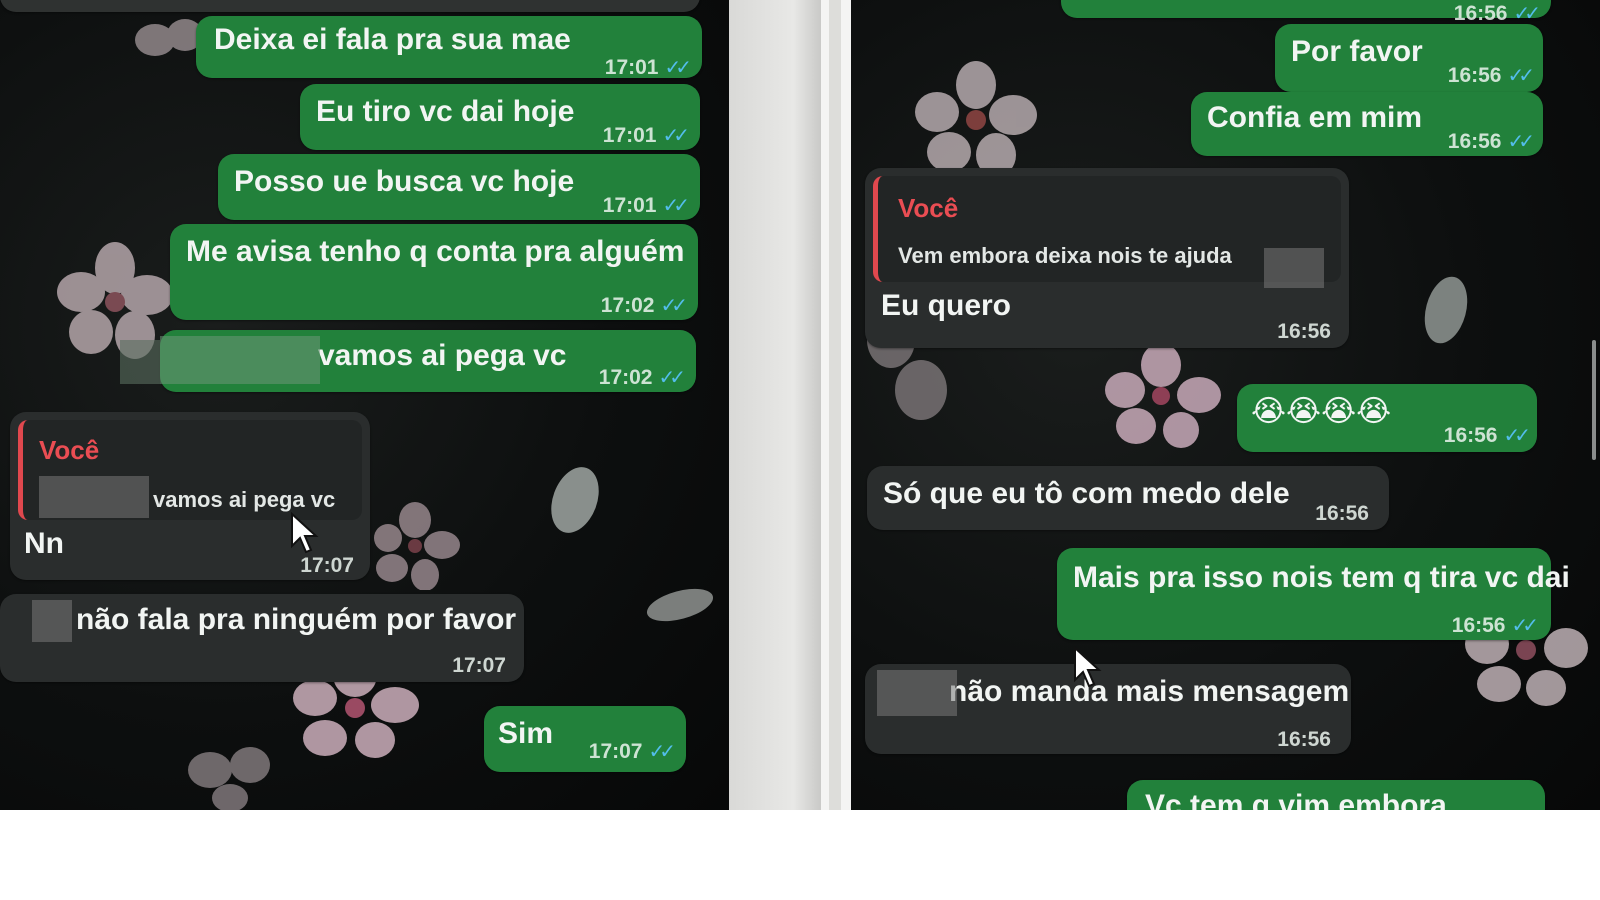 This screenshot has width=1600, height=900. I want to click on scrollbar, so click(1594, 400).